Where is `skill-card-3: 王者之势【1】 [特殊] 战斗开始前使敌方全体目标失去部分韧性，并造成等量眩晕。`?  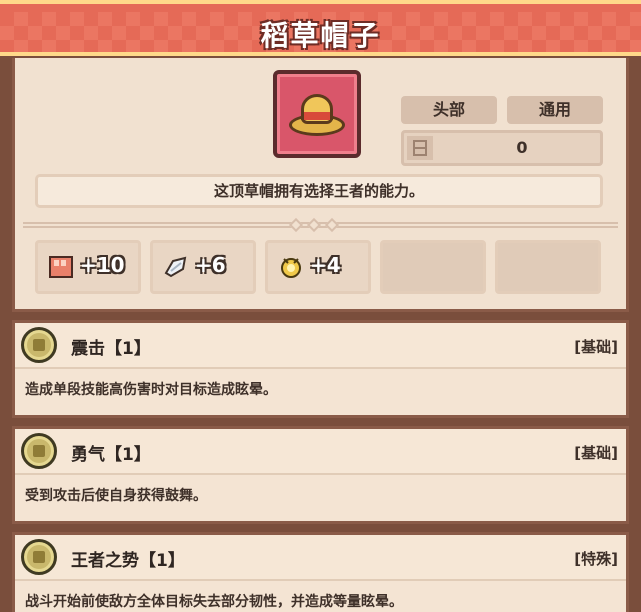
skill-card-3: 王者之势【1】 [特殊] 战斗开始前使敌方全体目标失去部分韧性，并造成等量眩晕。 is located at coordinates (320, 572).